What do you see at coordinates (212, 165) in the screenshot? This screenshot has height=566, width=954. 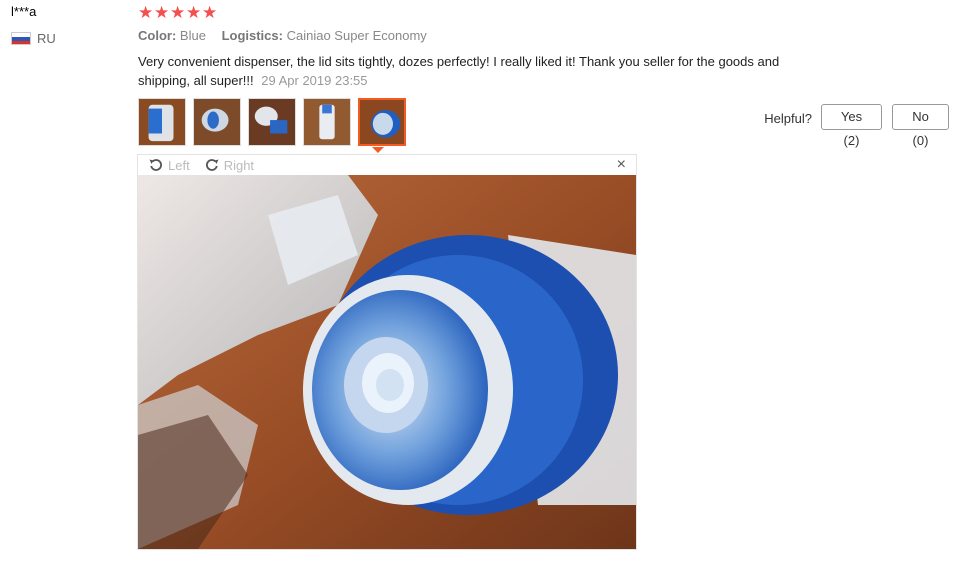 I see `rotate-right-icon` at bounding box center [212, 165].